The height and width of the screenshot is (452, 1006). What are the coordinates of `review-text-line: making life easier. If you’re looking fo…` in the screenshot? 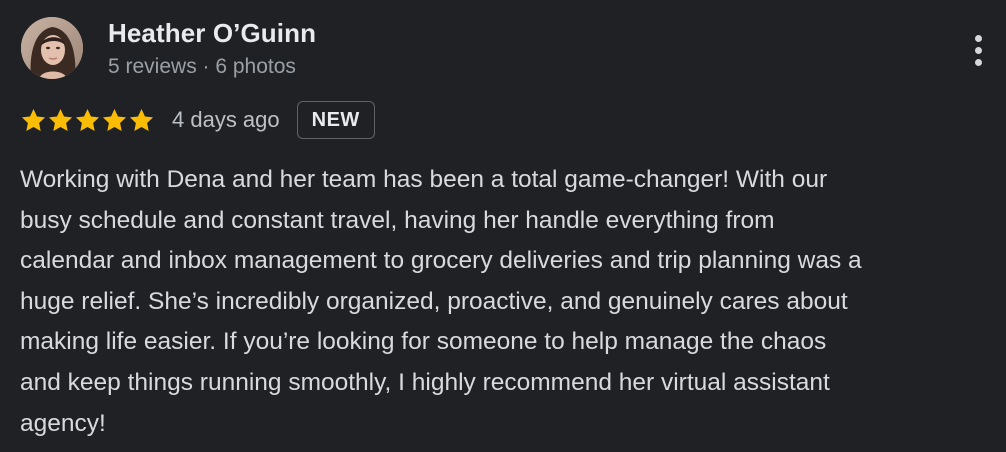 It's located at (423, 342).